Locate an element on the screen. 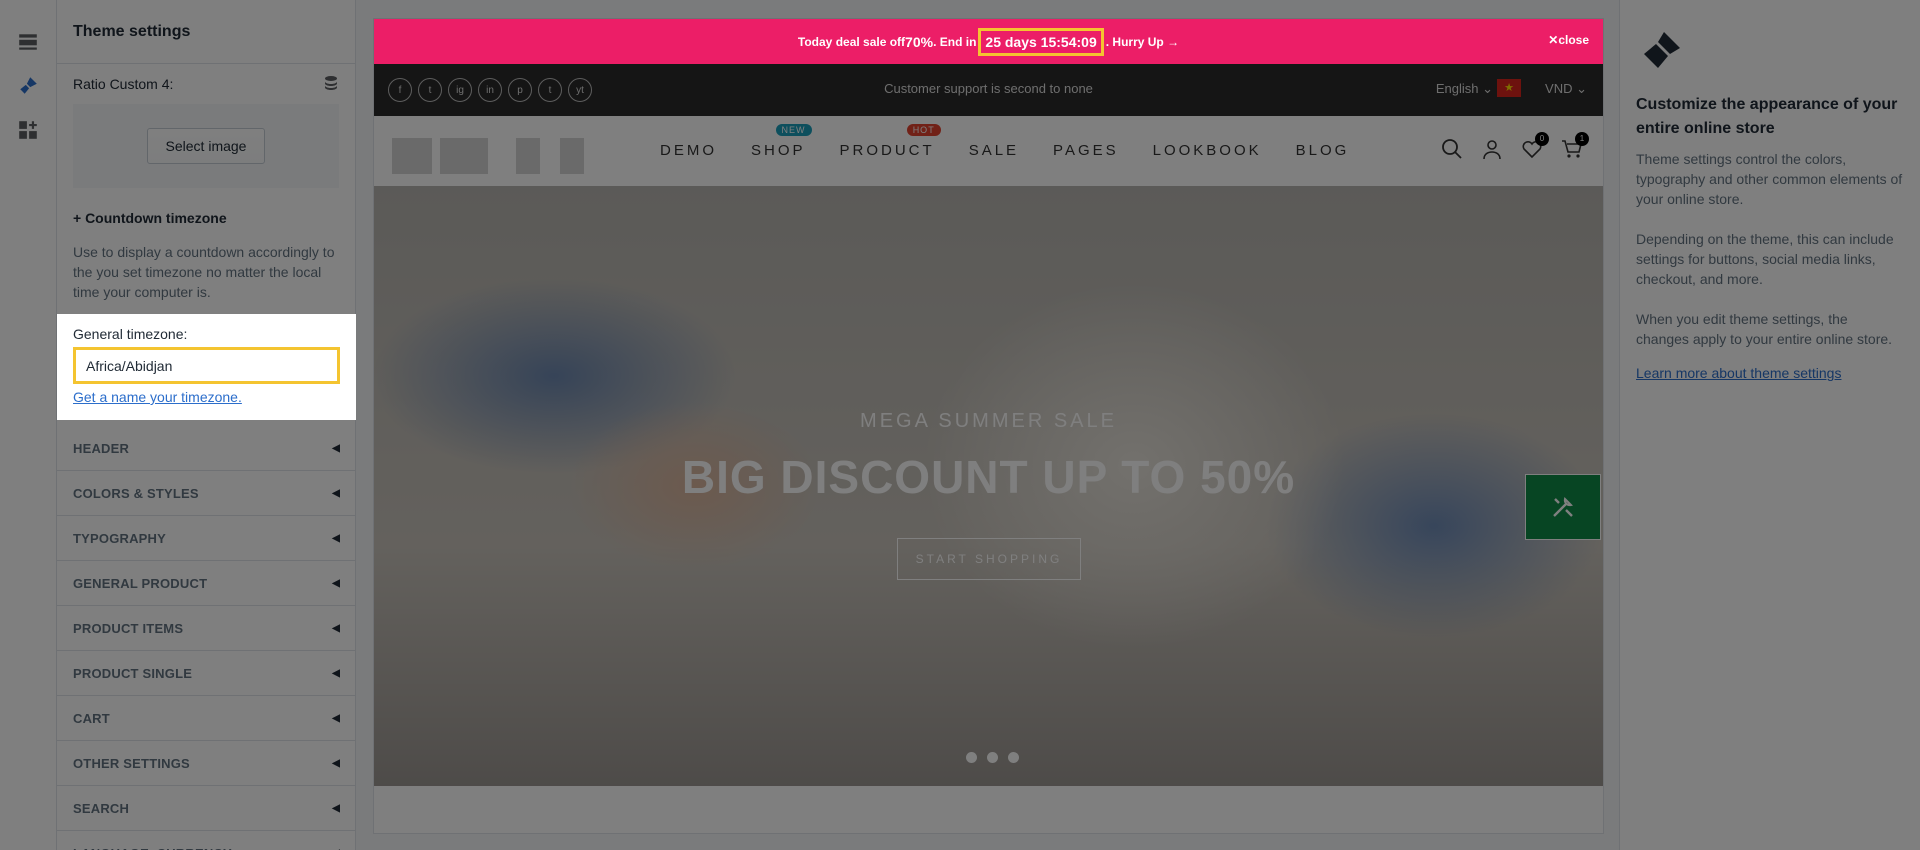 This screenshot has height=850, width=1920. currency-selector: VND ⌄ is located at coordinates (1566, 89).